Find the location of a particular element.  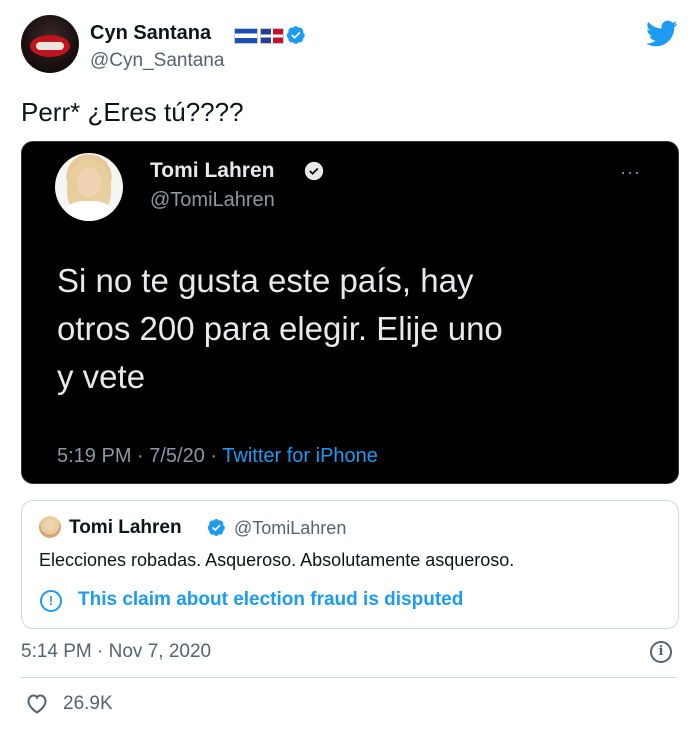

author-avatar is located at coordinates (50, 44).